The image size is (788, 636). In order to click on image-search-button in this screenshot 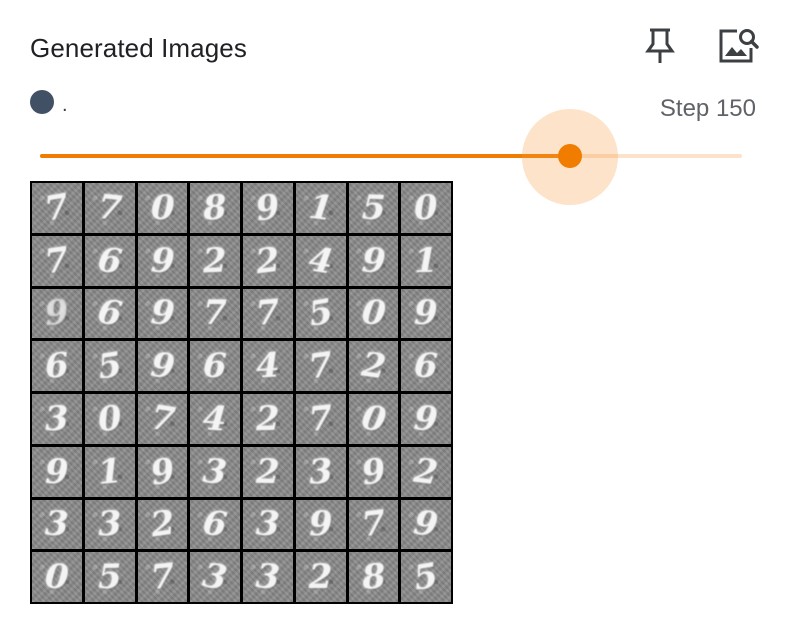, I will do `click(738, 46)`.